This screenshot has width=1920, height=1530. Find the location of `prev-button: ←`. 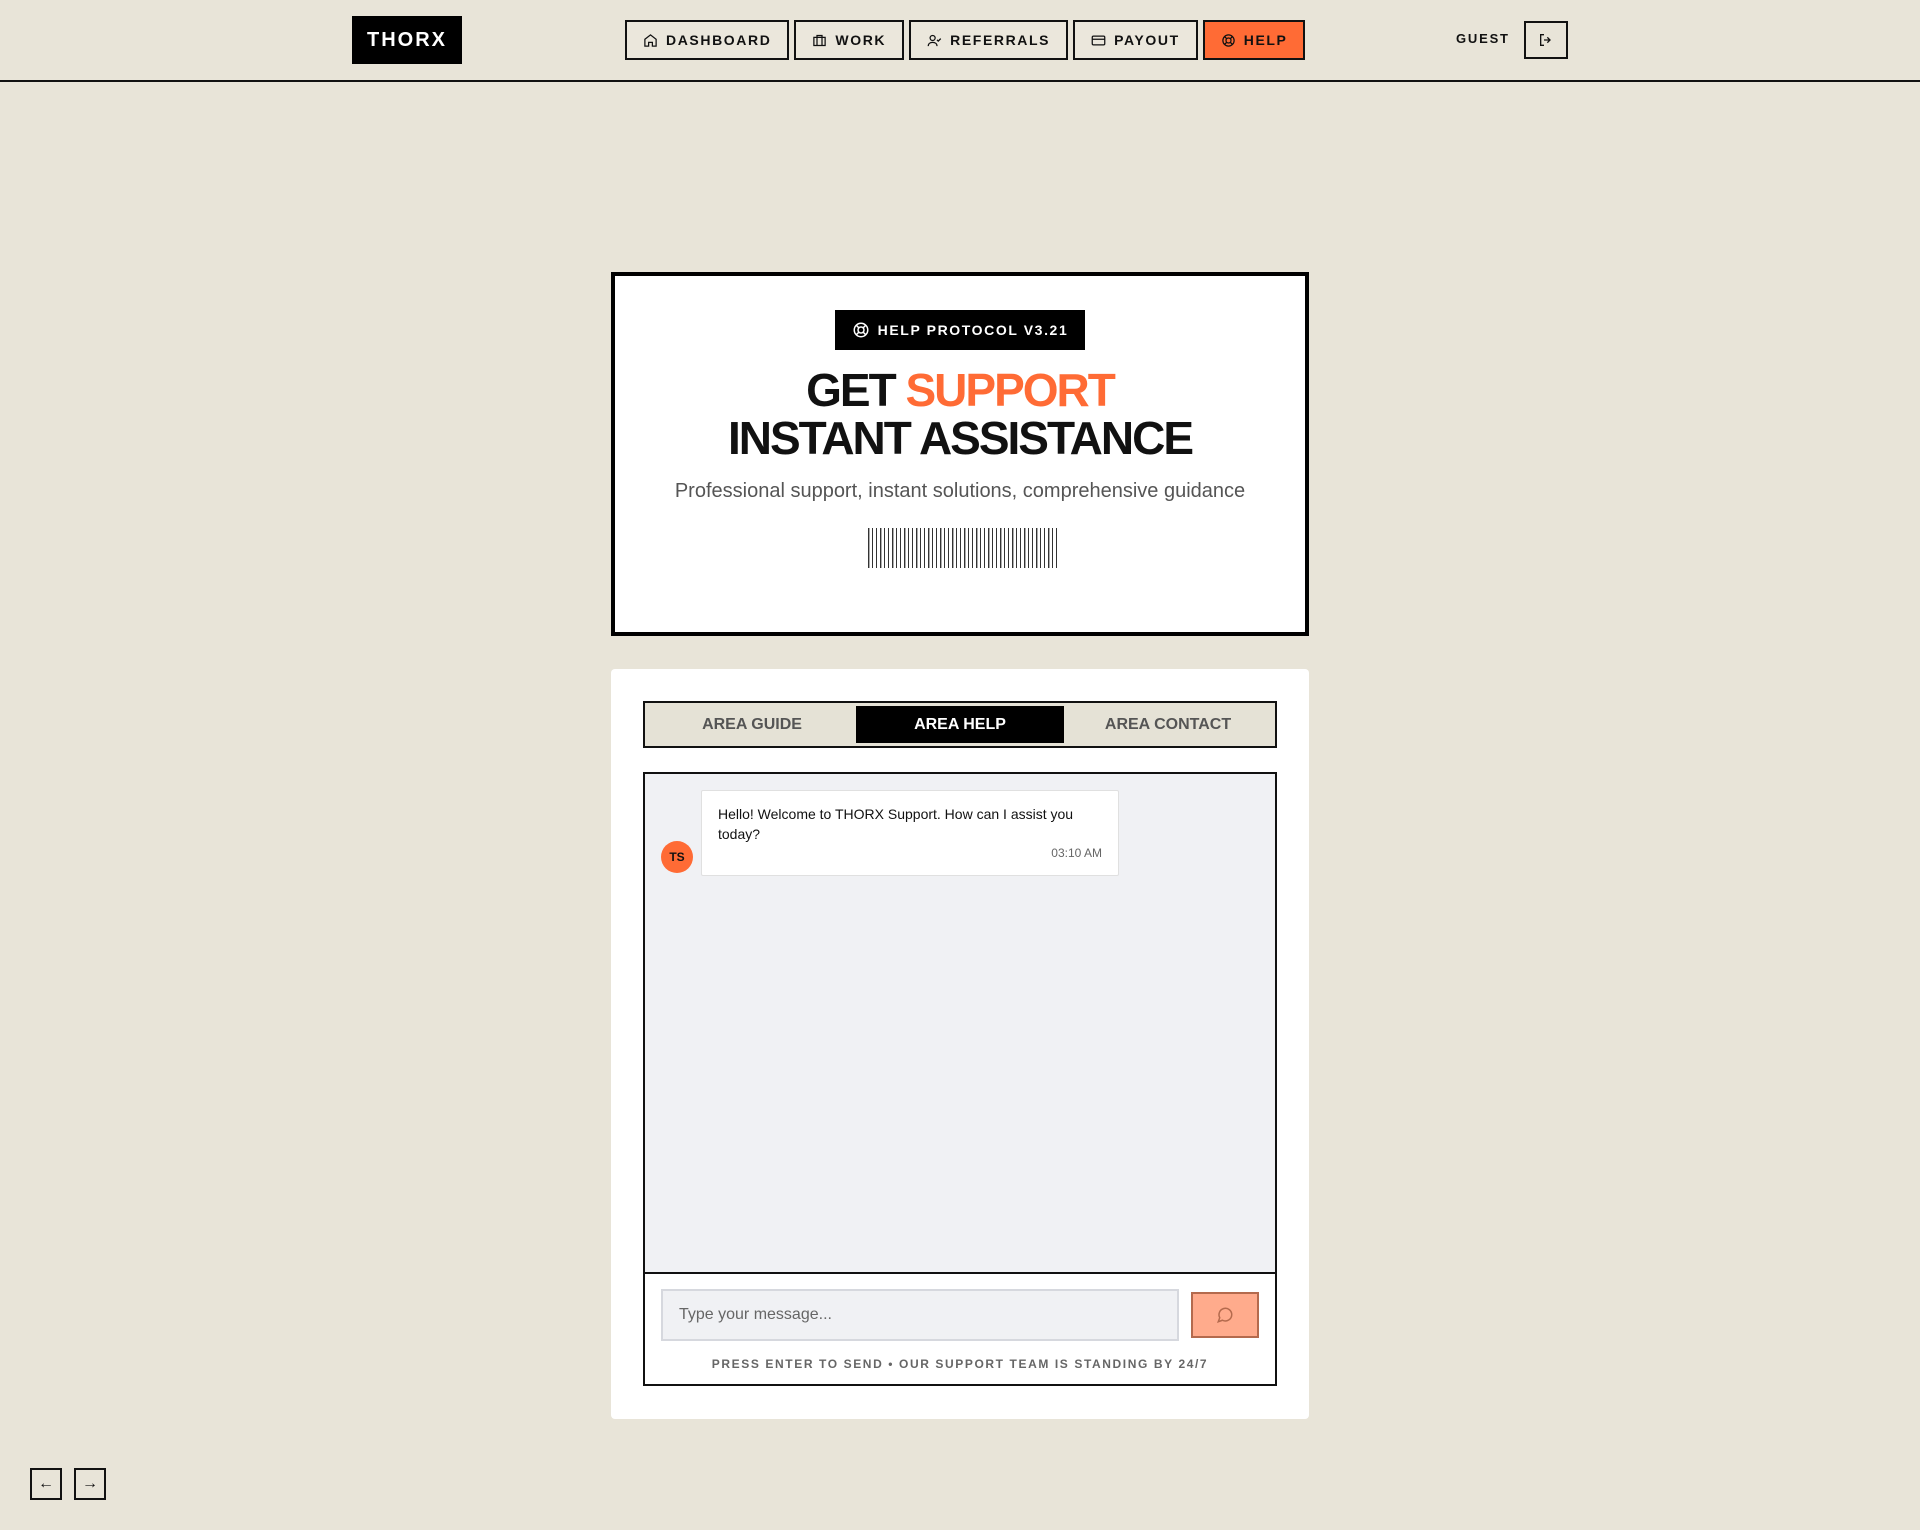

prev-button: ← is located at coordinates (46, 1484).